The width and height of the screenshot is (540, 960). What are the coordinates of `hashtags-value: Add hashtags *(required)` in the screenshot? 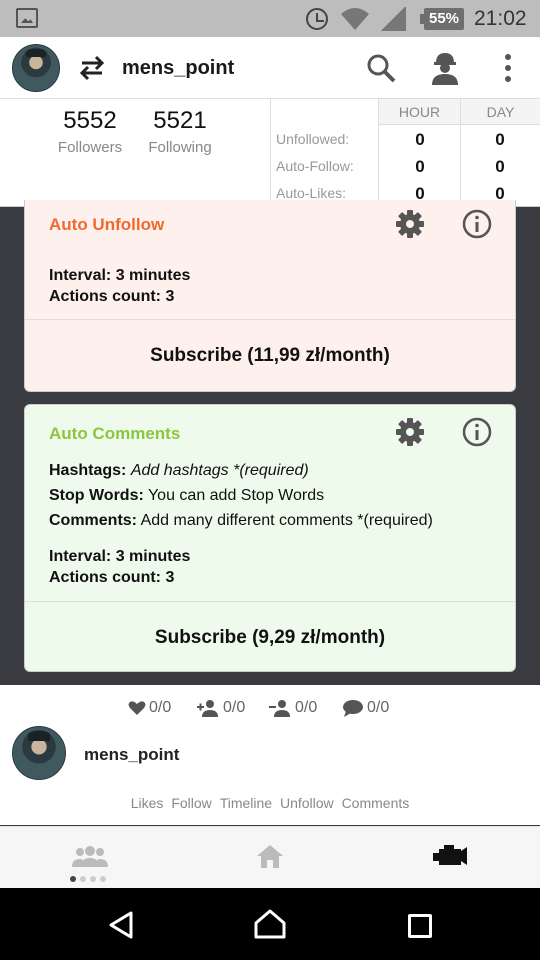 It's located at (219, 470).